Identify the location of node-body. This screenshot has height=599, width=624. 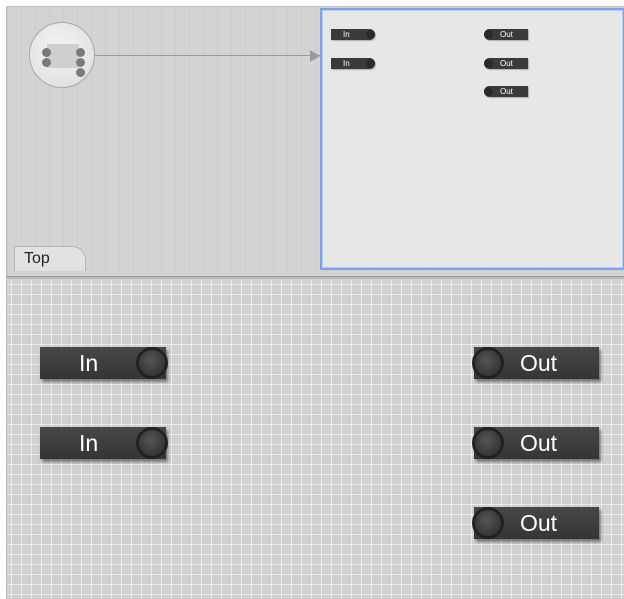
(63, 56).